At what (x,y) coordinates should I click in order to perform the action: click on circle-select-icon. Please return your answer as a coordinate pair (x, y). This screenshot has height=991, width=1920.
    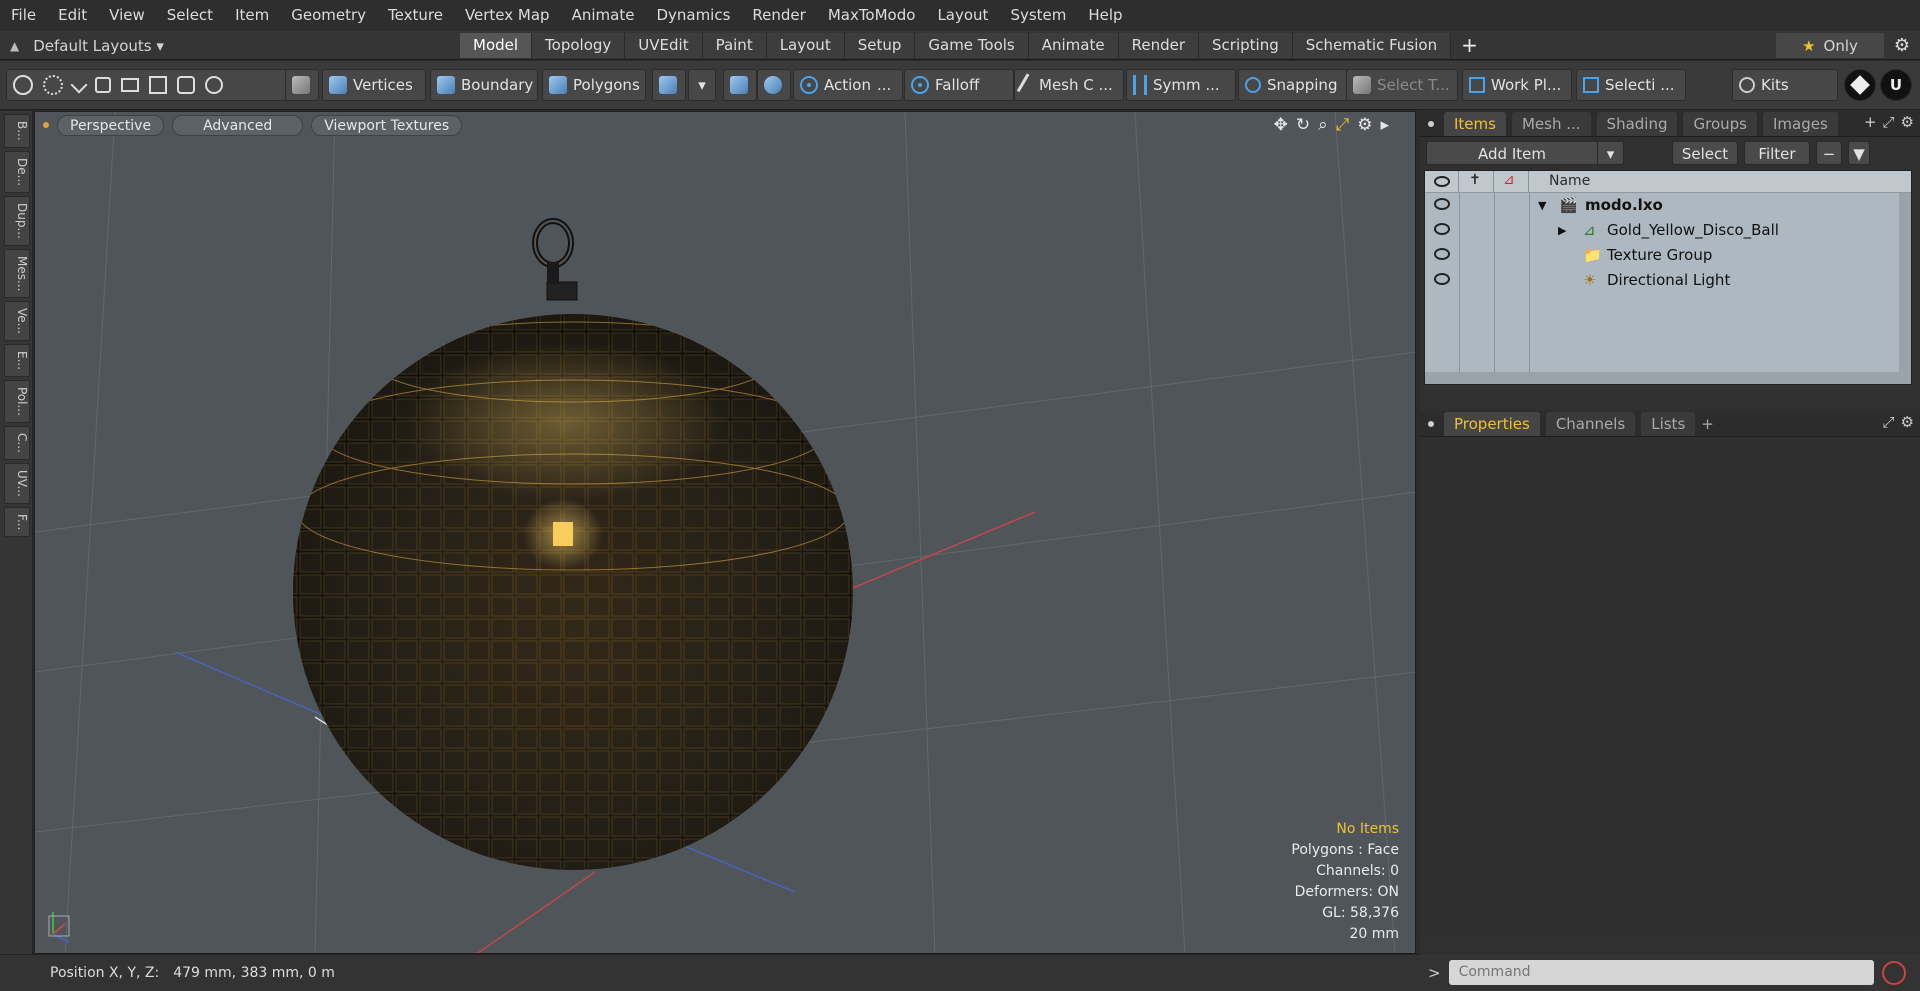
    Looking at the image, I should click on (23, 85).